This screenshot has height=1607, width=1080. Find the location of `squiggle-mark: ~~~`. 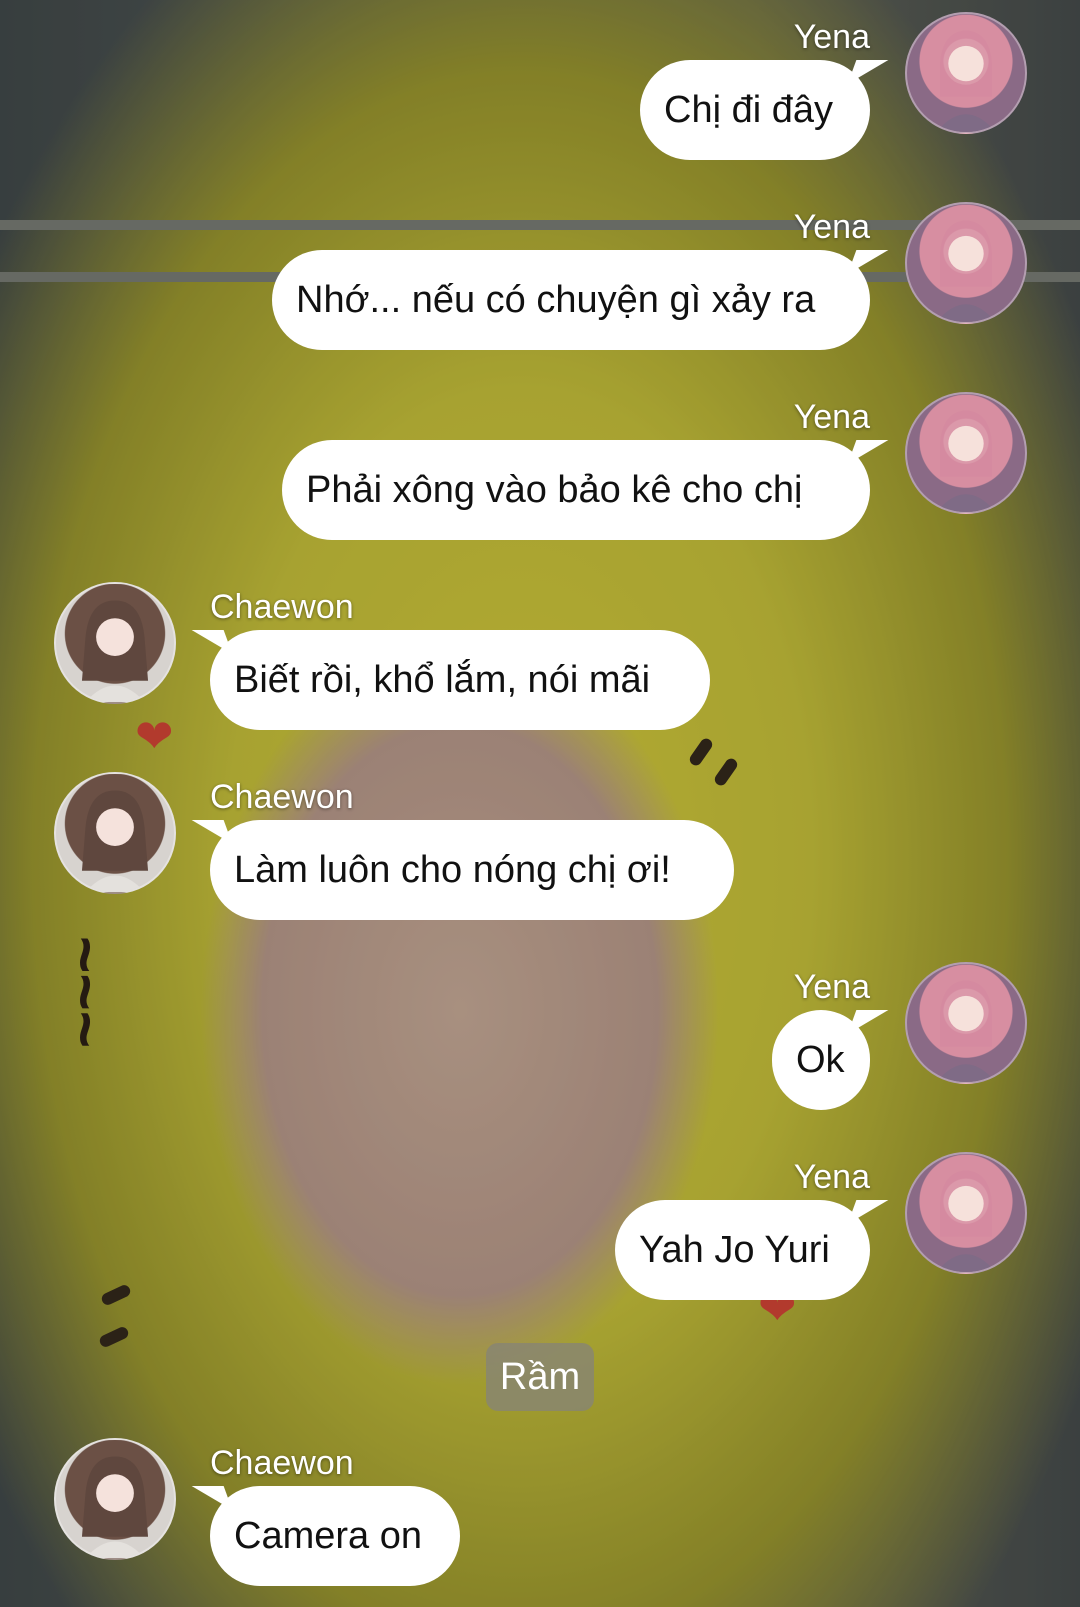

squiggle-mark: ~~~ is located at coordinates (86, 992).